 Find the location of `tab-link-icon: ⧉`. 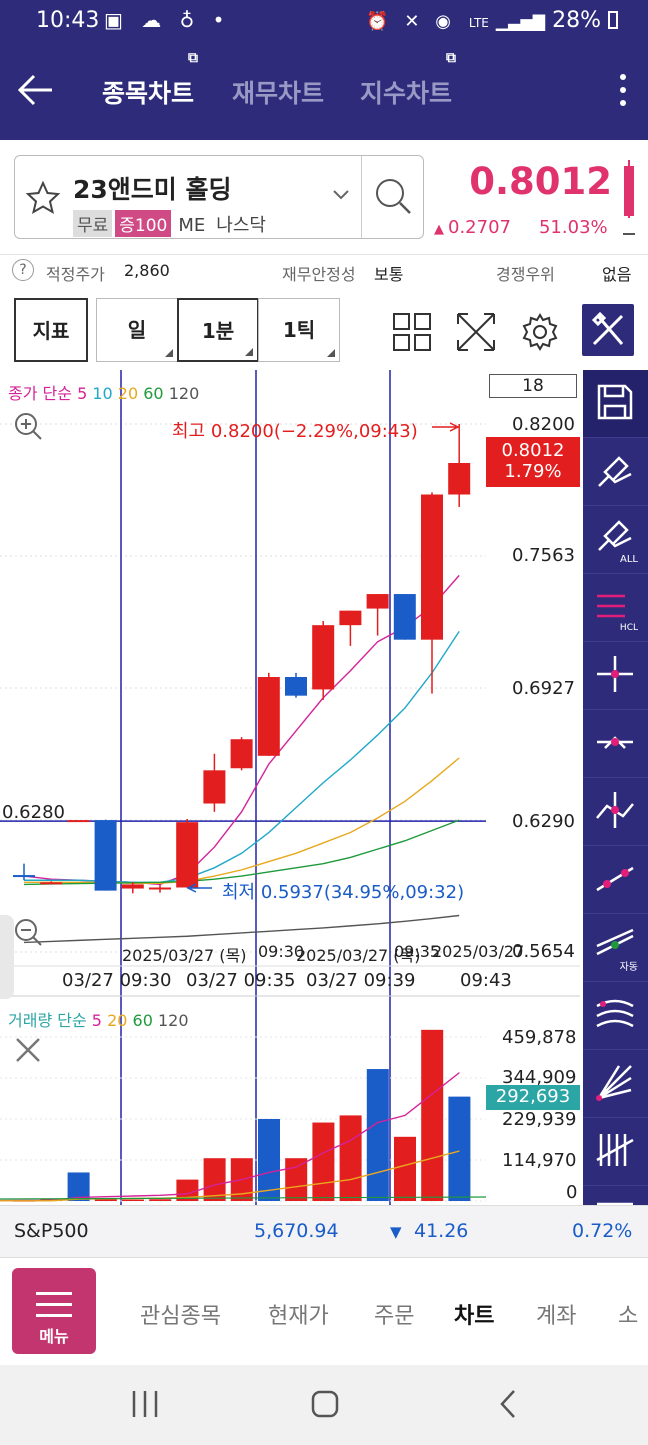

tab-link-icon: ⧉ is located at coordinates (193, 58).